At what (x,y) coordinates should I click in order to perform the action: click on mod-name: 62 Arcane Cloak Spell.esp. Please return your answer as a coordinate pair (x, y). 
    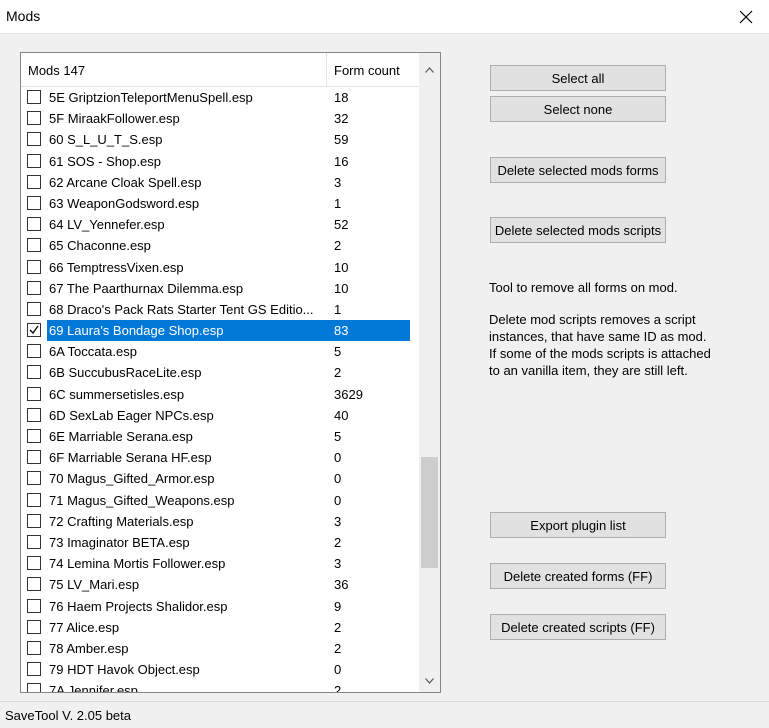
    Looking at the image, I should click on (125, 182).